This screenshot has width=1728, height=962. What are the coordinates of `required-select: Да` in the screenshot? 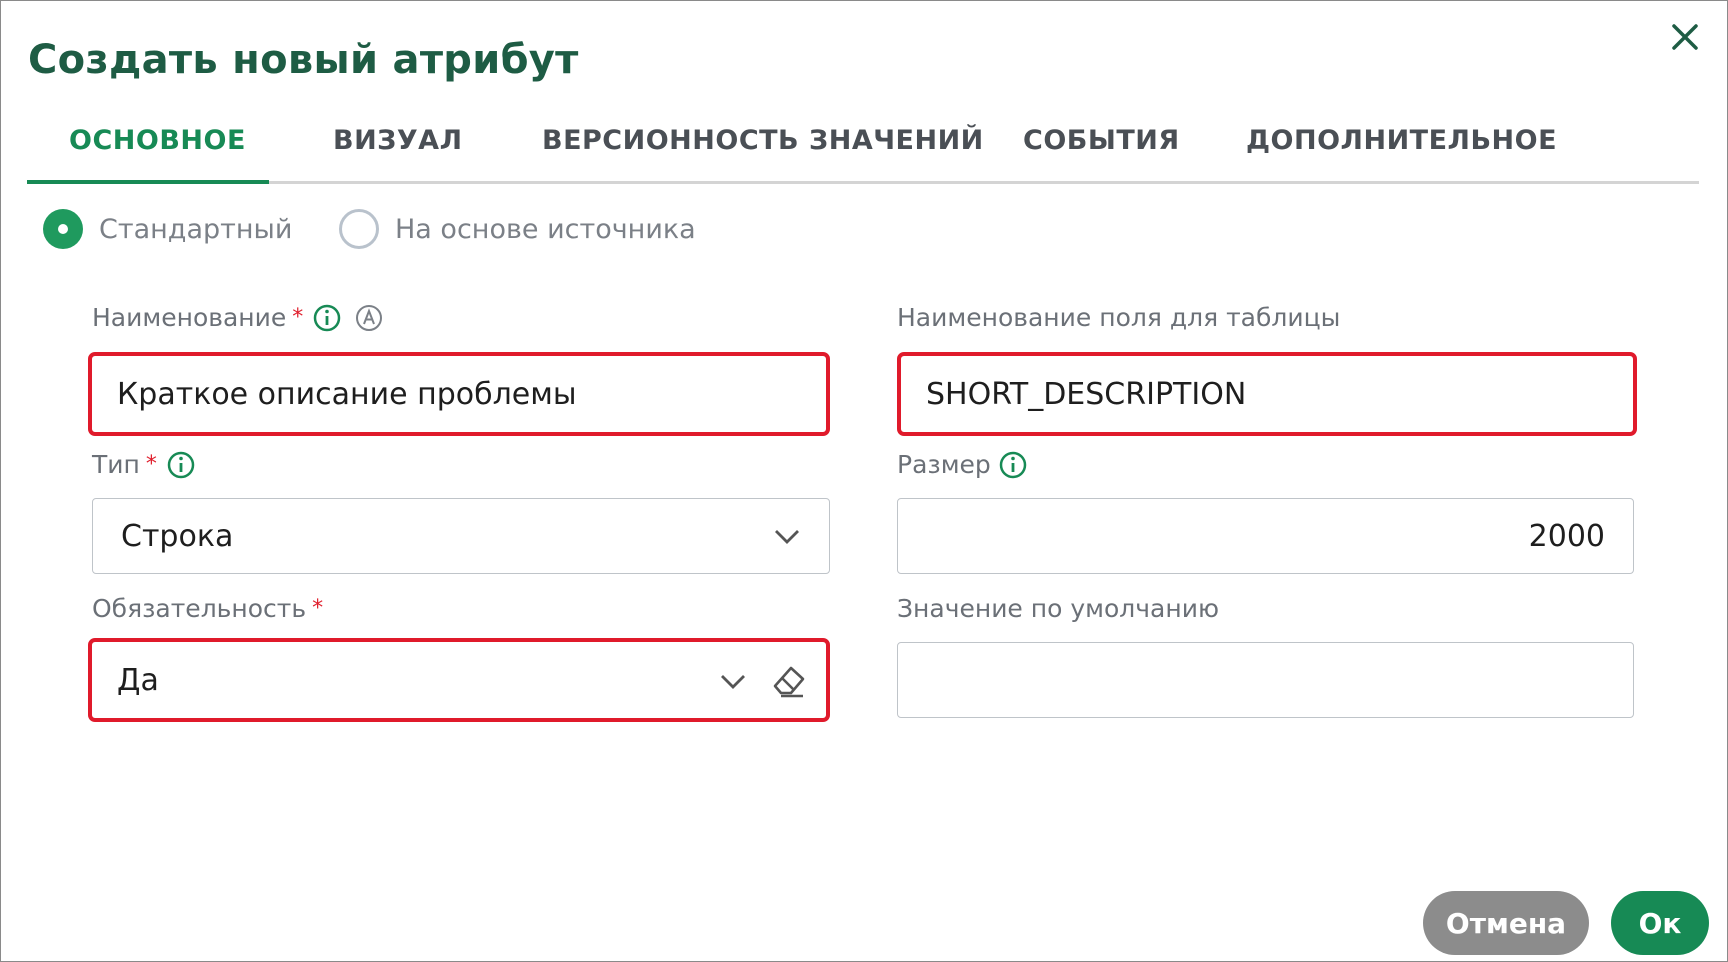 It's located at (459, 680).